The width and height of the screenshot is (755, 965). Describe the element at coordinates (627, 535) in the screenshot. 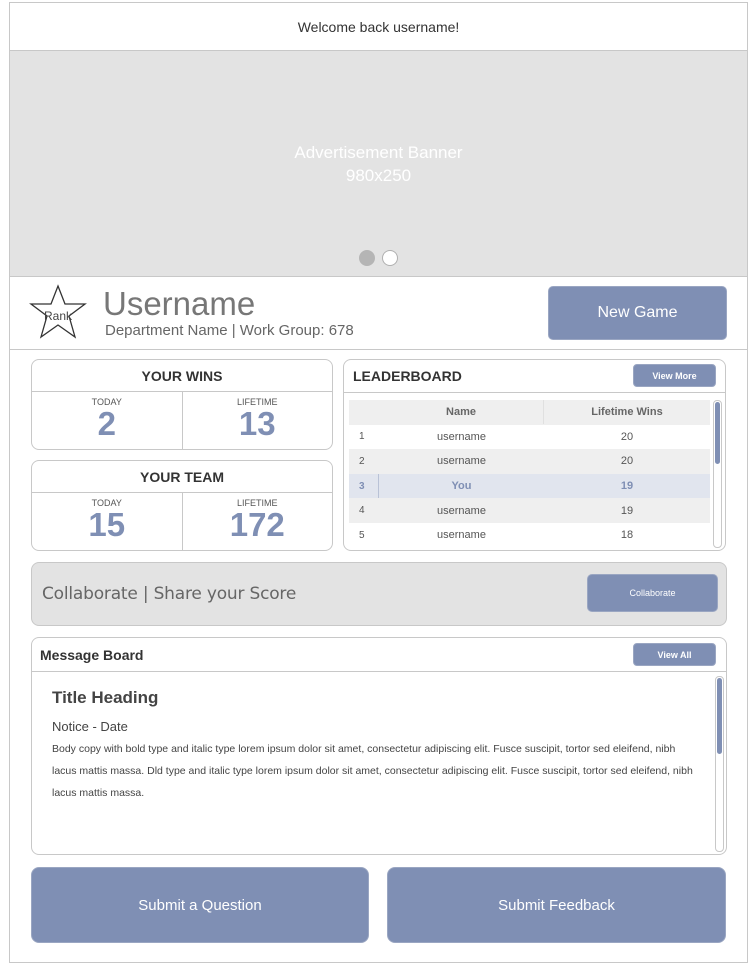

I see `row-wins: 18` at that location.